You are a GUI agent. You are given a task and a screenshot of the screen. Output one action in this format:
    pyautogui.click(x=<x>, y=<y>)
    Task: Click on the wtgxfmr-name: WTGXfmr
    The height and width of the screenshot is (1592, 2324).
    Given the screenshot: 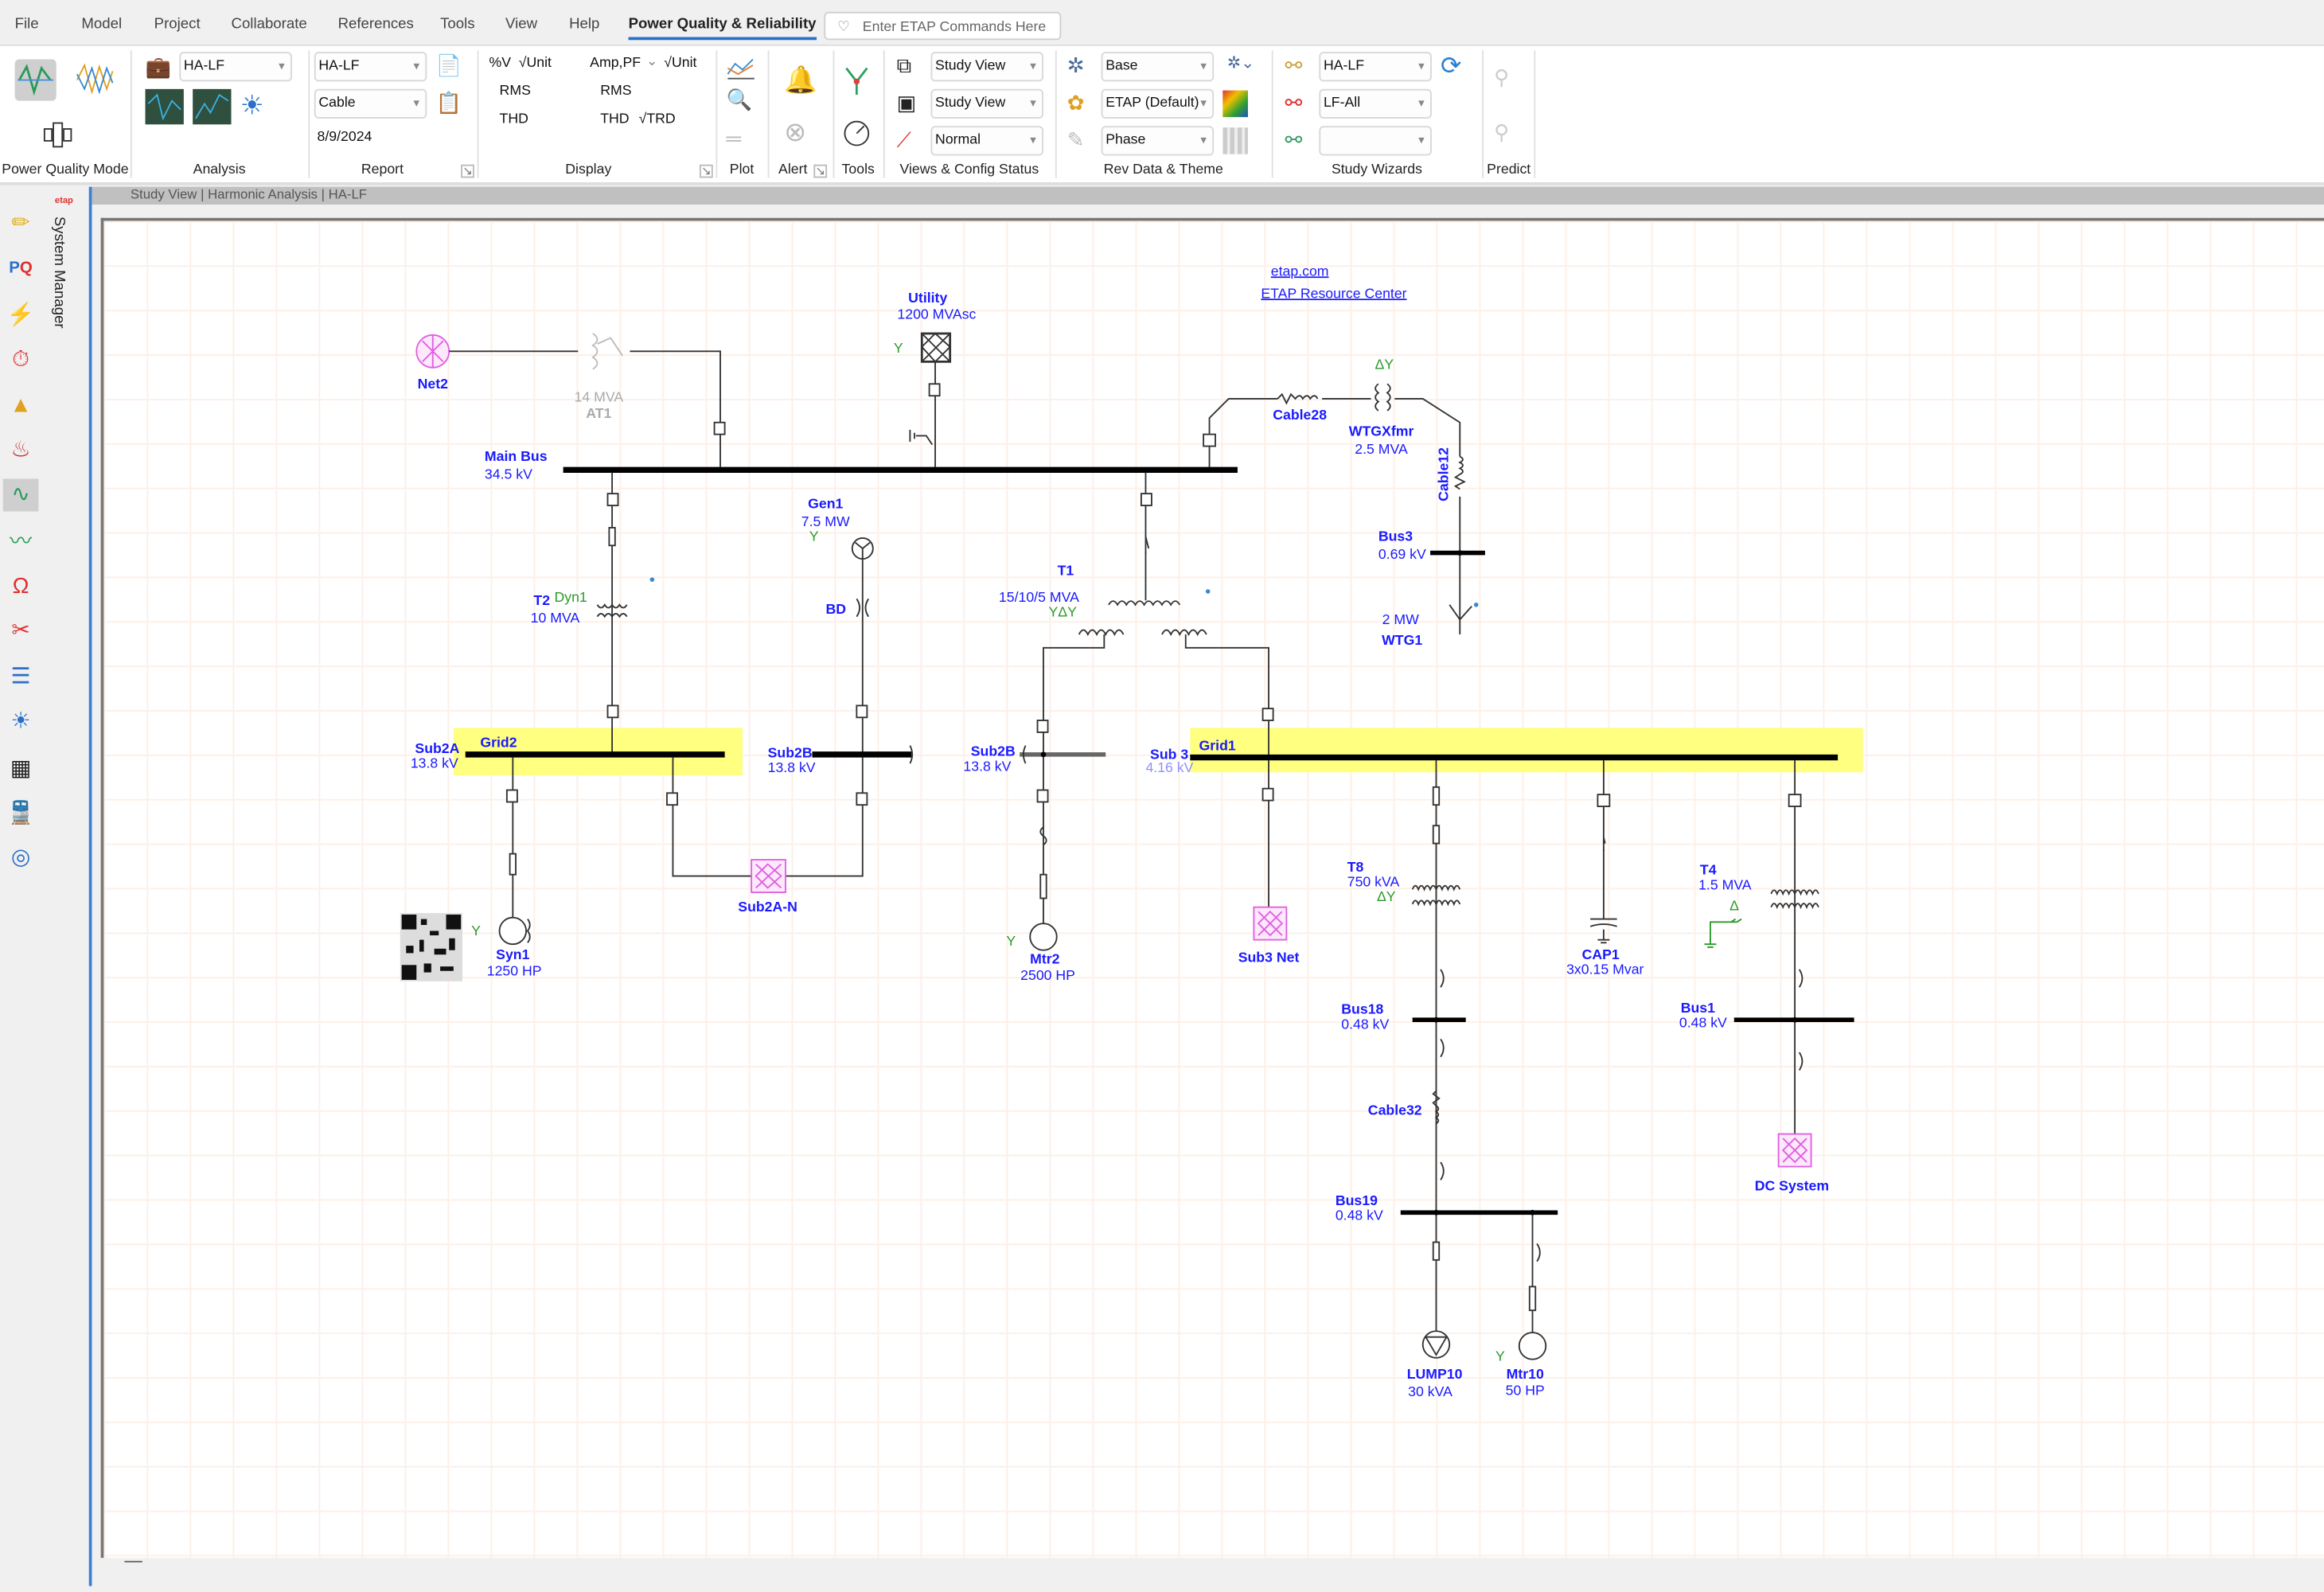 What is the action you would take?
    pyautogui.click(x=1381, y=431)
    